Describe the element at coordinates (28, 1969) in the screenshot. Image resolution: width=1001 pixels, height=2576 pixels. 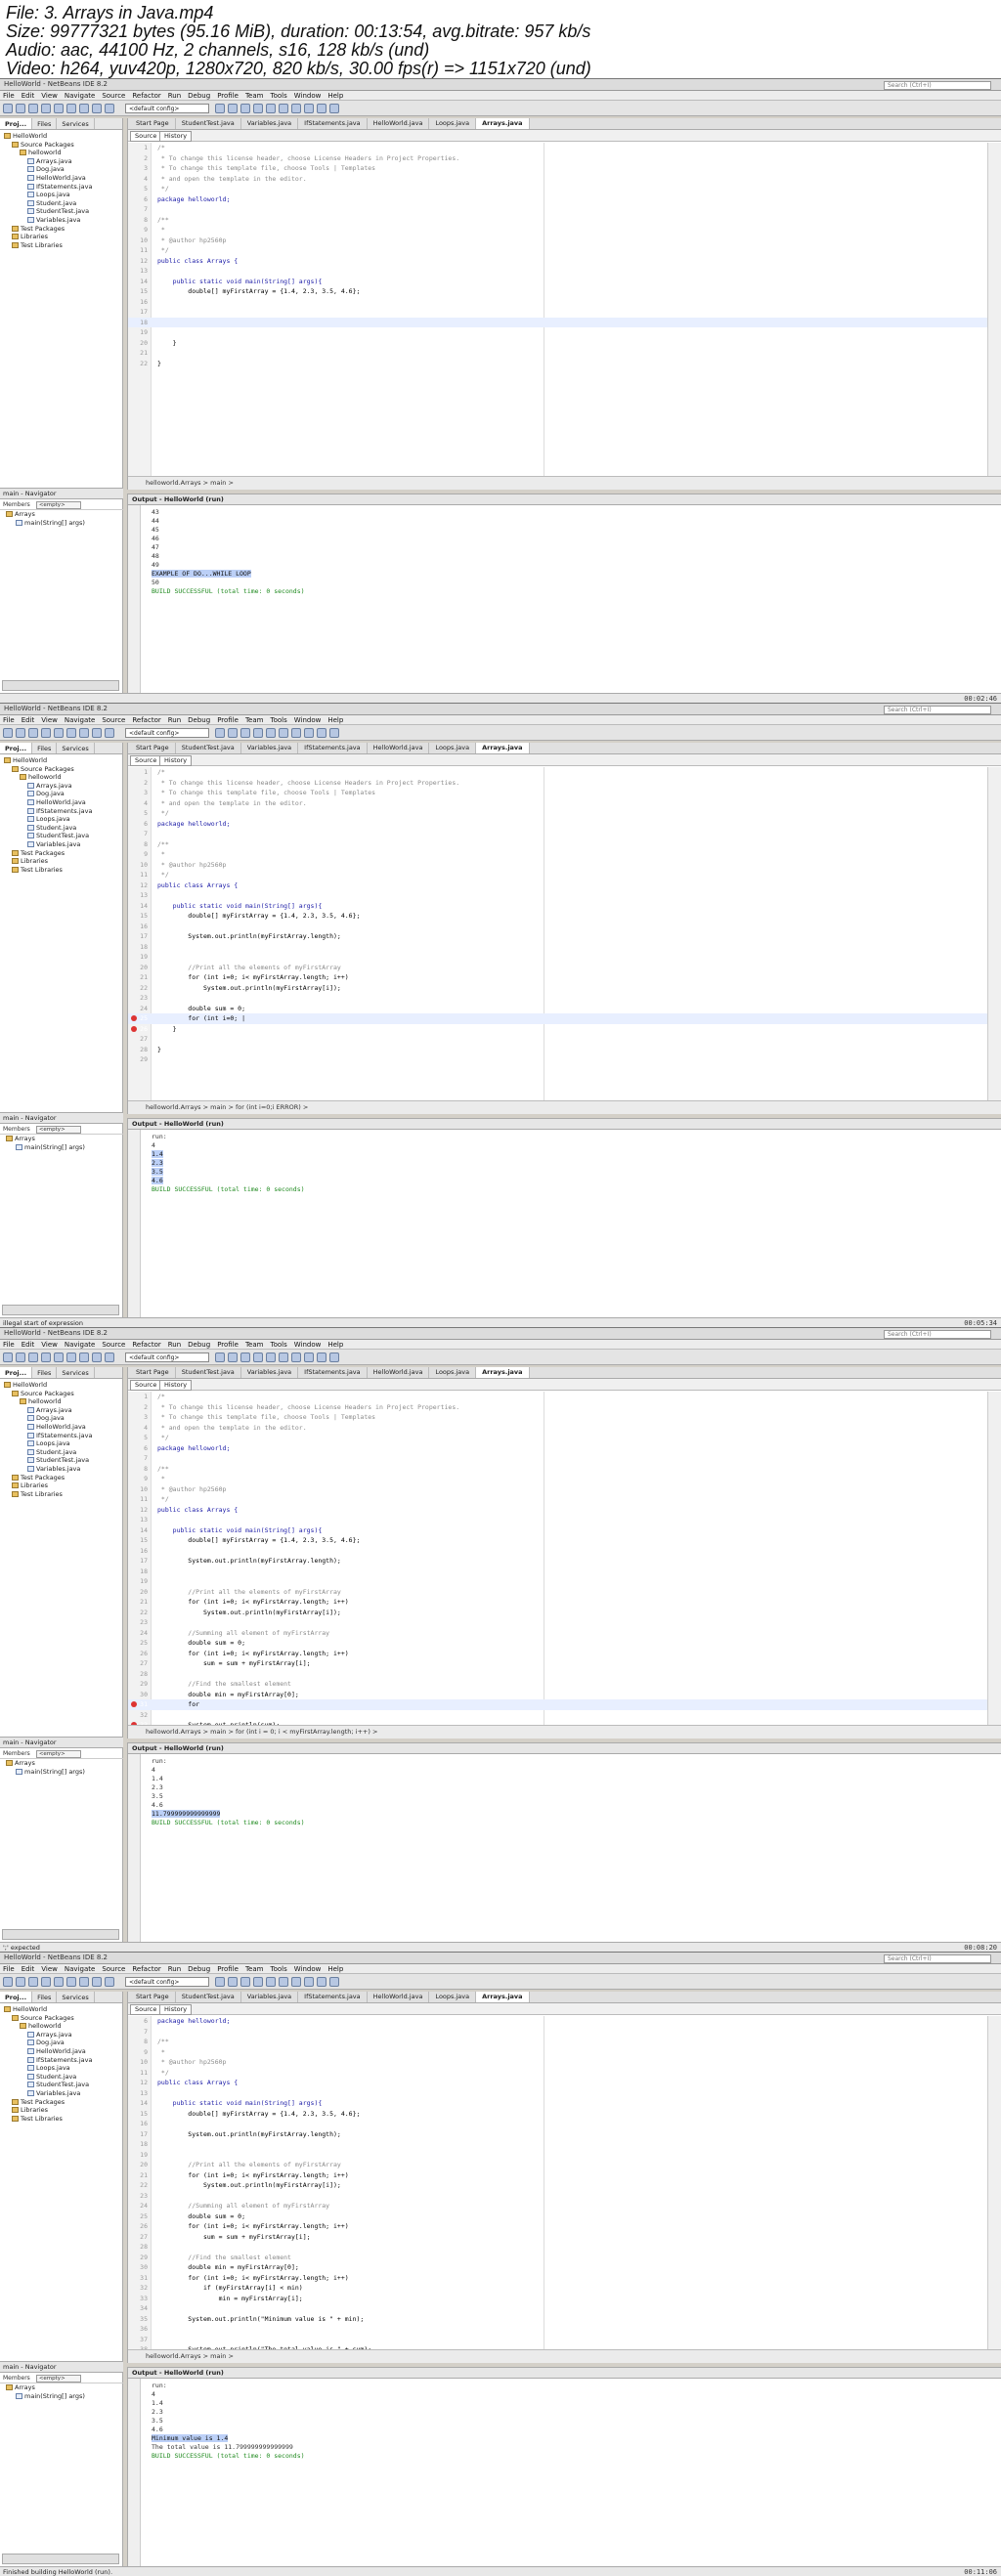
I see `menu-item-edit: Edit` at that location.